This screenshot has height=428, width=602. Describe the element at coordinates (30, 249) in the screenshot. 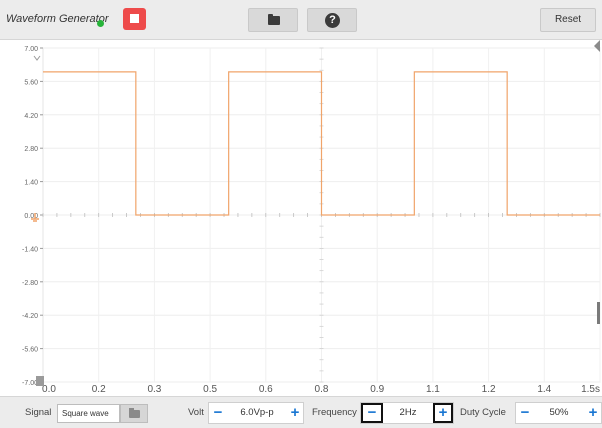

I see `y-tick-label: -1.40` at that location.